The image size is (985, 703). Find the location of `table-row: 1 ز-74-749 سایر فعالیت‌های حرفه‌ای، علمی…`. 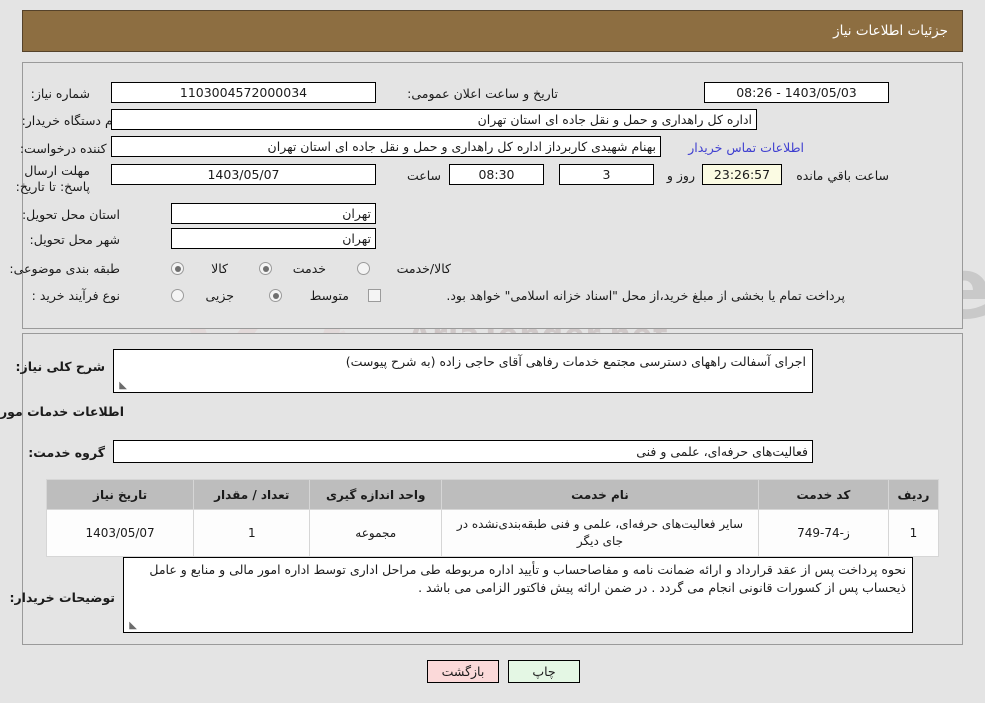

table-row: 1 ز-74-749 سایر فعالیت‌های حرفه‌ای، علمی… is located at coordinates (492, 533).